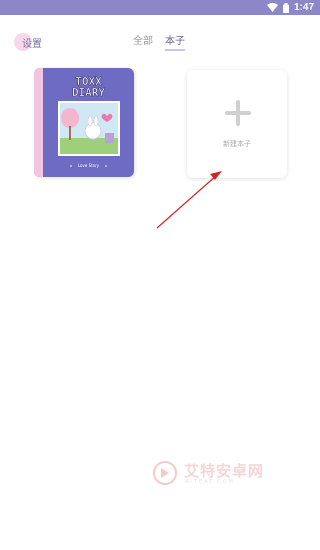  I want to click on battery-icon, so click(285, 7).